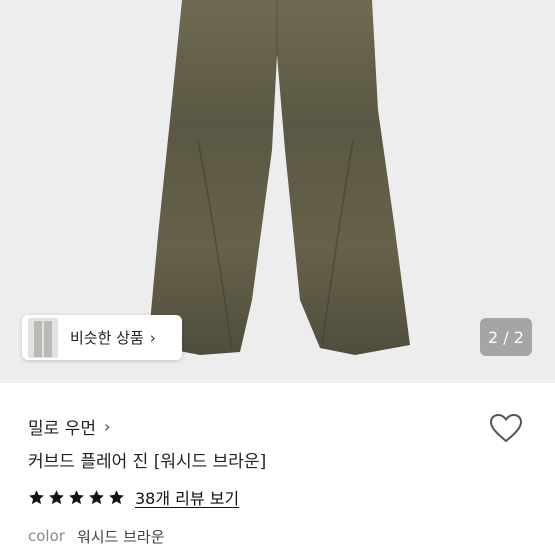 The width and height of the screenshot is (555, 555). I want to click on similar-products-button: 비슷한 상품 ›, so click(102, 337).